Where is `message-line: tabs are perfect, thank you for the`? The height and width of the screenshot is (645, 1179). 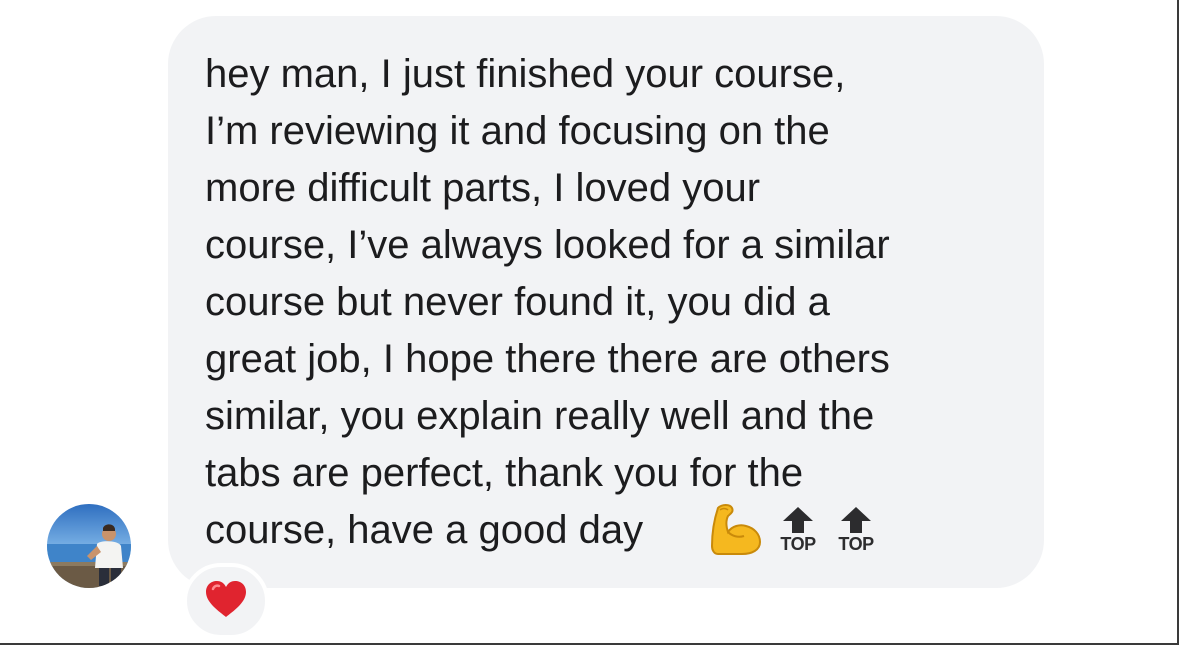 message-line: tabs are perfect, thank you for the is located at coordinates (504, 473).